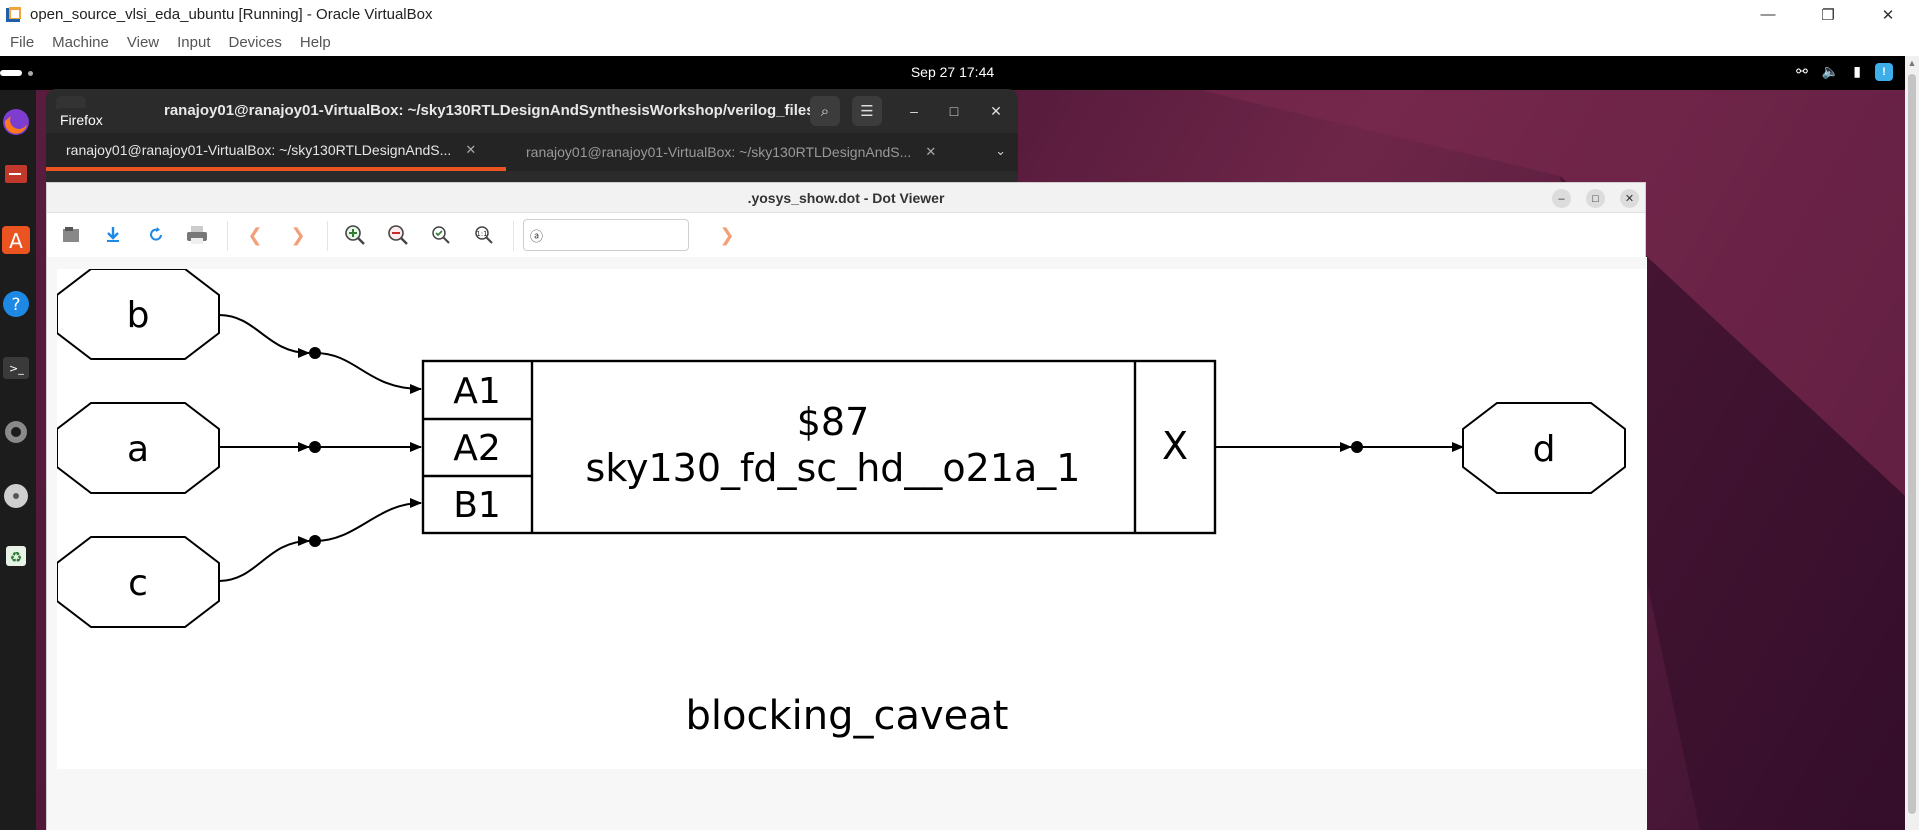 The image size is (1919, 830). I want to click on cell-type: sky130_fd_sc_hd__o21a_1, so click(833, 468).